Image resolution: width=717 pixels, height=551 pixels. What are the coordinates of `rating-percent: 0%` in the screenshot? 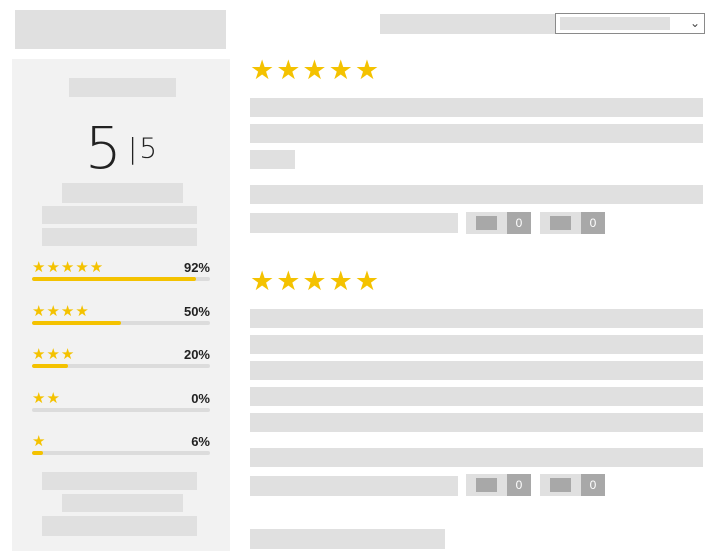 It's located at (200, 398).